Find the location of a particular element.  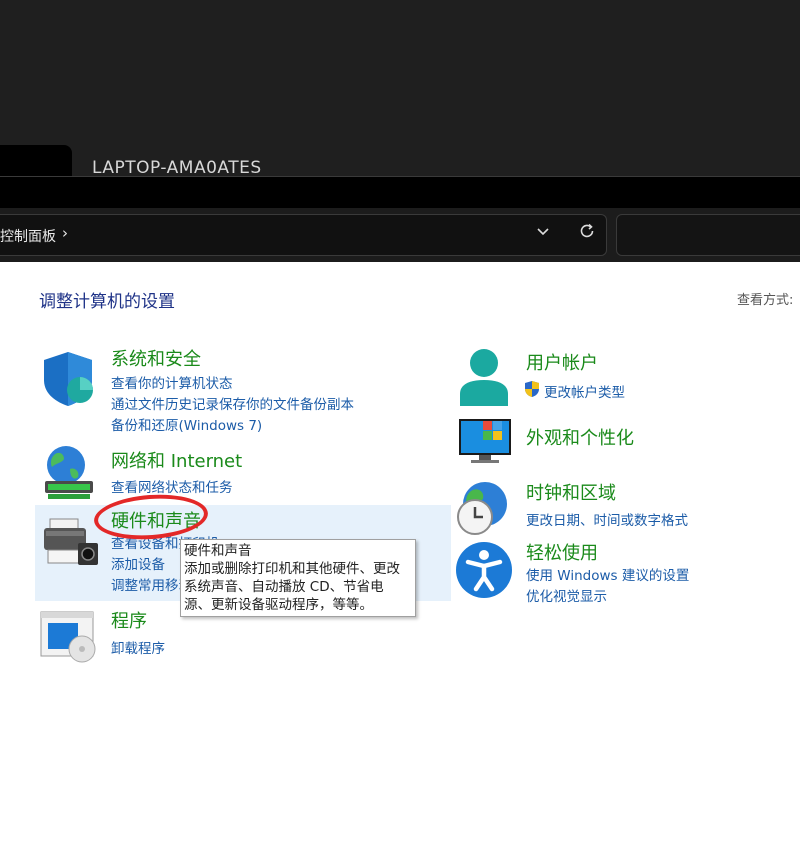

window-tab is located at coordinates (36, 161).